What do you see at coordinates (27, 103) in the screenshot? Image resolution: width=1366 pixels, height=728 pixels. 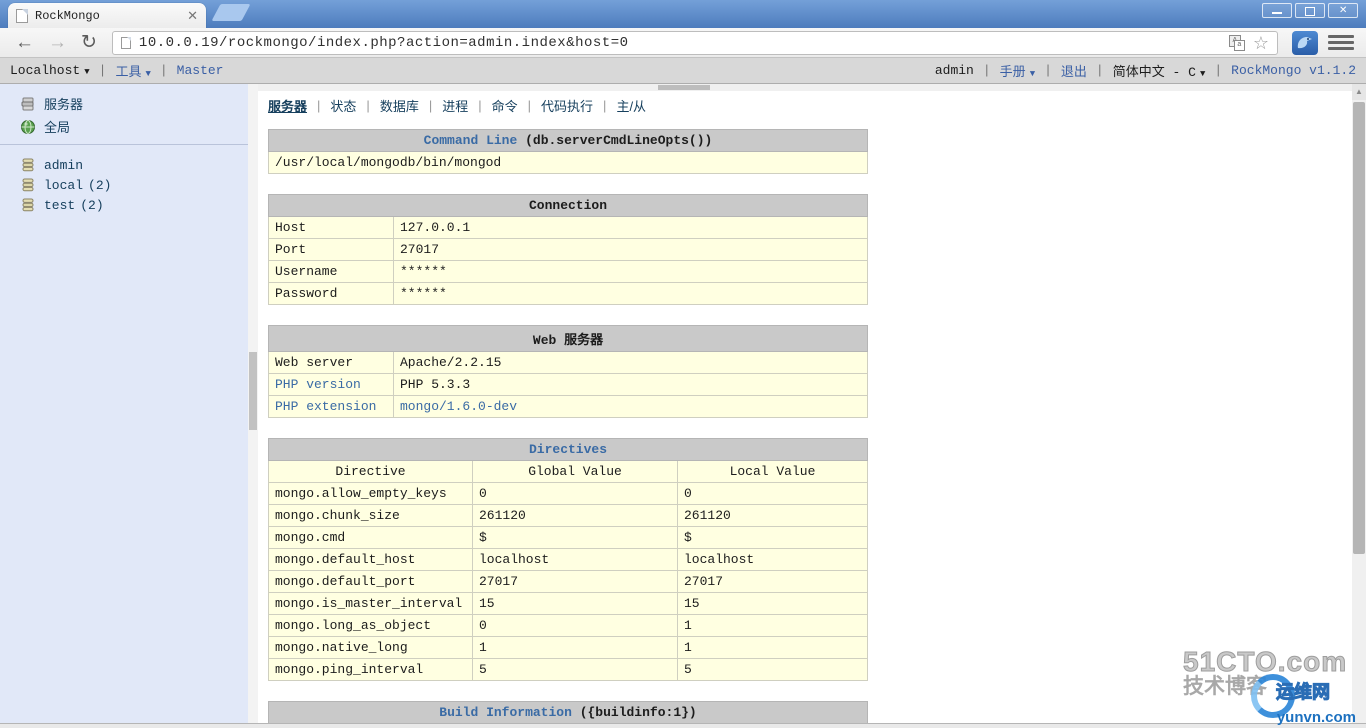 I see `server-icon` at bounding box center [27, 103].